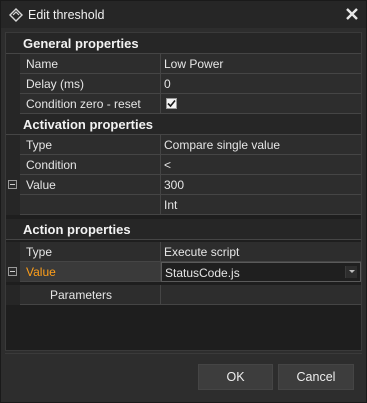  I want to click on action-type-value: Execute script, so click(261, 252).